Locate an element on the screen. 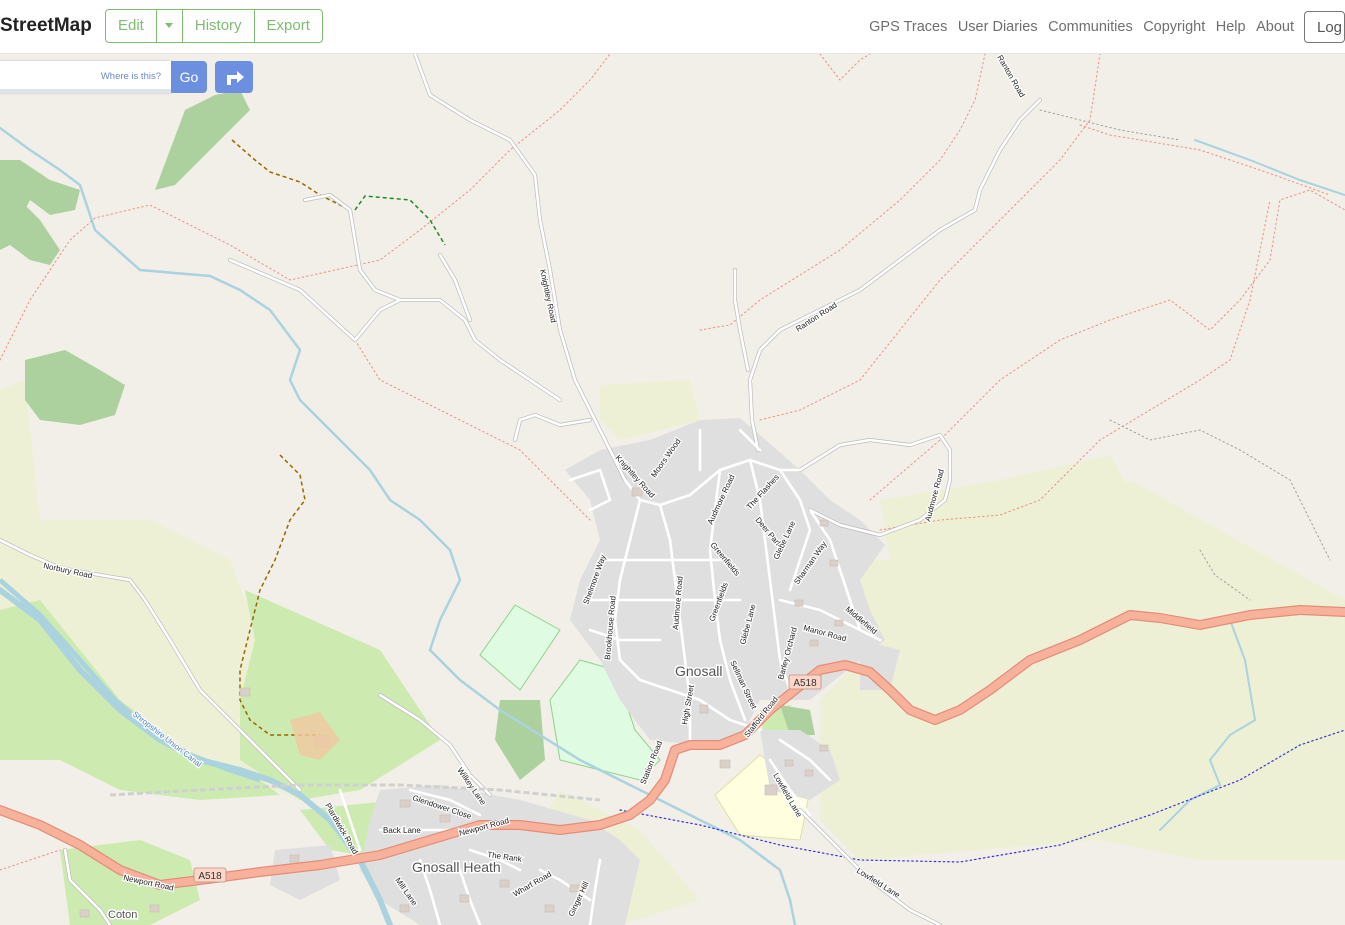  nav-help: Help is located at coordinates (1231, 27).